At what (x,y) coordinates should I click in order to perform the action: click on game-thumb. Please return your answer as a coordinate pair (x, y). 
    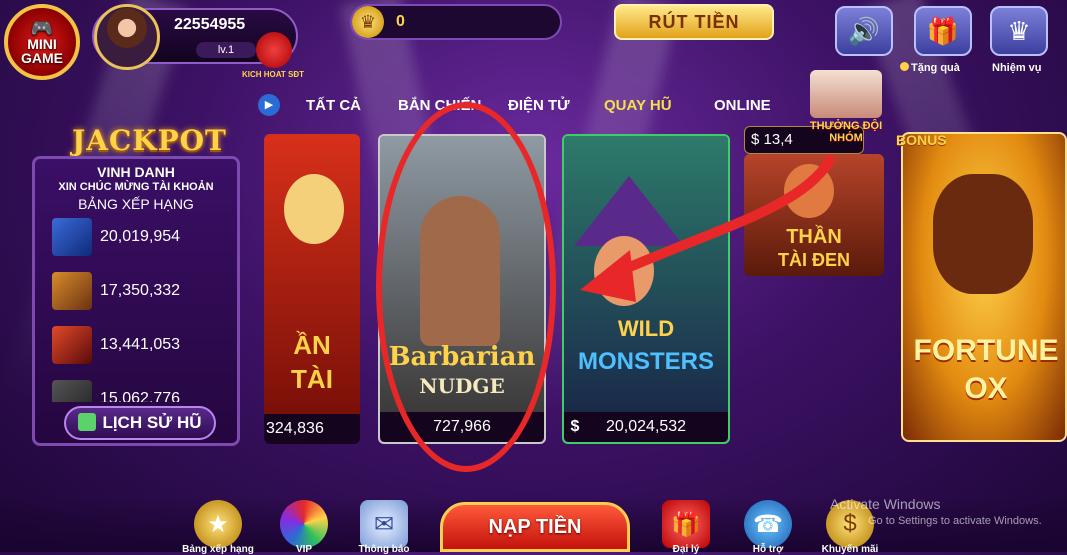
    Looking at the image, I should click on (72, 391).